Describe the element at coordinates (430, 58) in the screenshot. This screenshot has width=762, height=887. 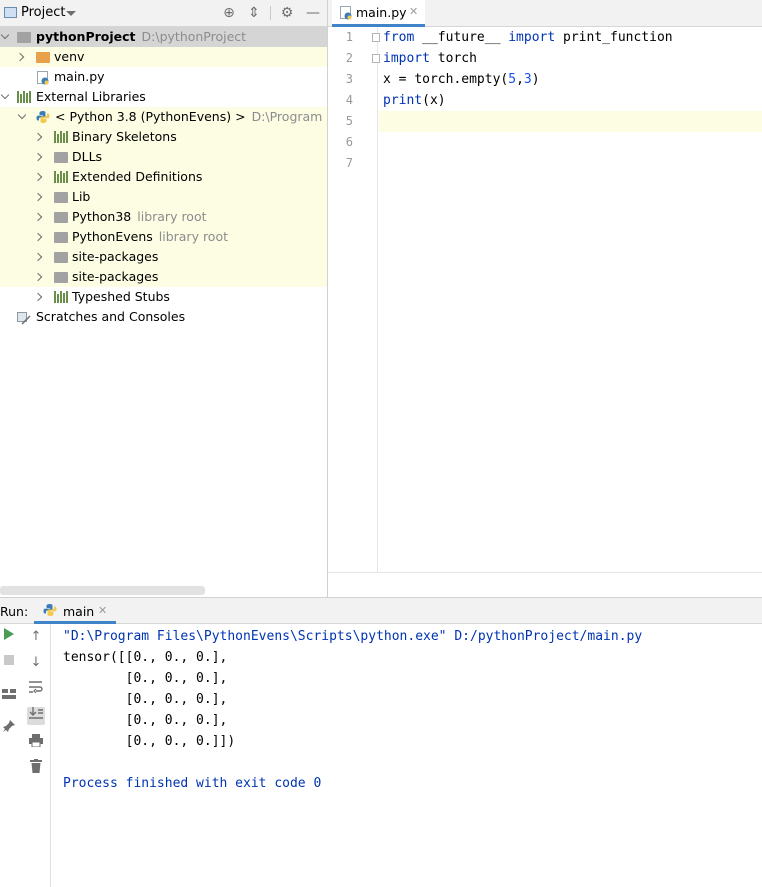
I see `code-line: import torch` at that location.